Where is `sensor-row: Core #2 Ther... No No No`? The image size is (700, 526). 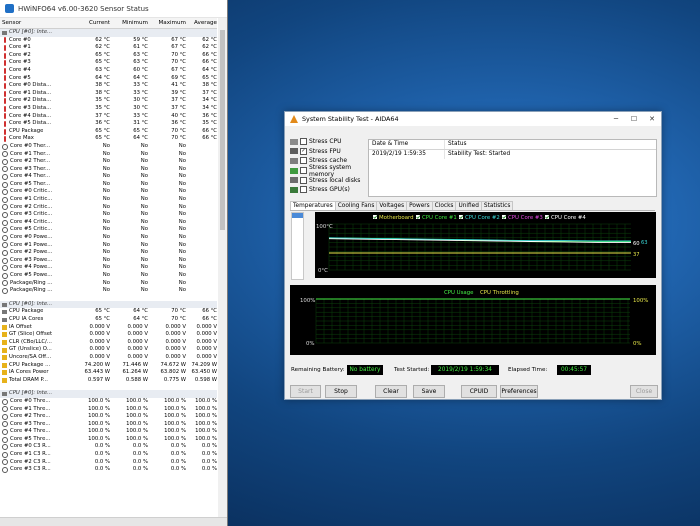 sensor-row: Core #2 Ther... No No No is located at coordinates (108, 162).